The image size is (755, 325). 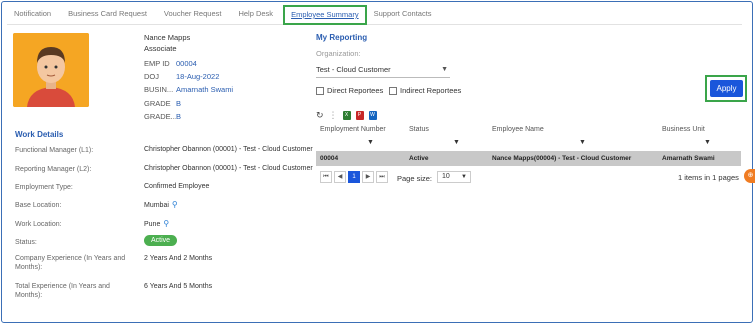 What do you see at coordinates (688, 158) in the screenshot?
I see `cell-business-unit: Amarnath Swami` at bounding box center [688, 158].